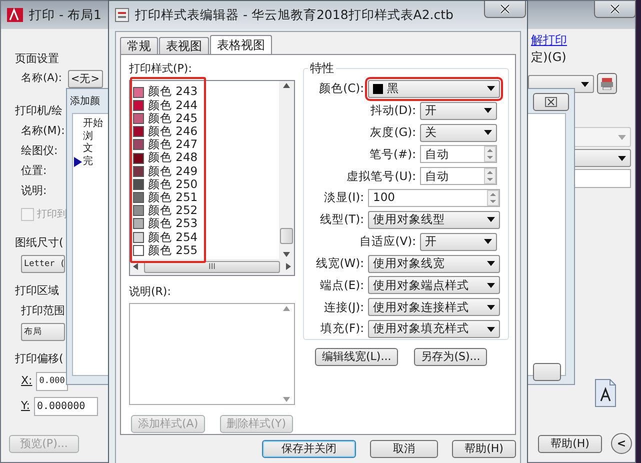 The image size is (641, 463). Describe the element at coordinates (206, 184) in the screenshot. I see `list-item: 颜色 250` at that location.